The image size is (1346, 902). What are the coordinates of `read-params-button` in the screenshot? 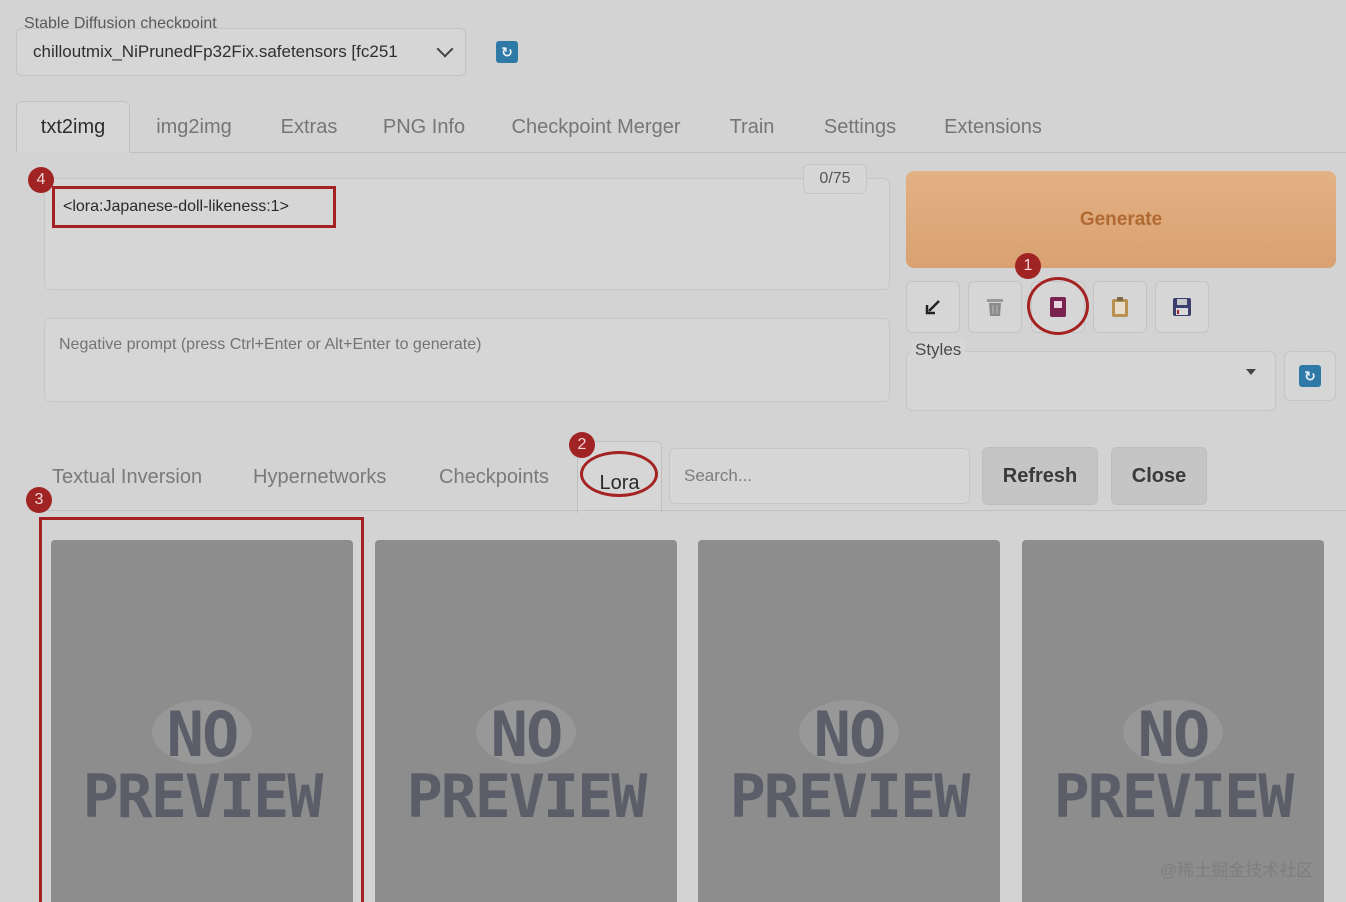 It's located at (933, 307).